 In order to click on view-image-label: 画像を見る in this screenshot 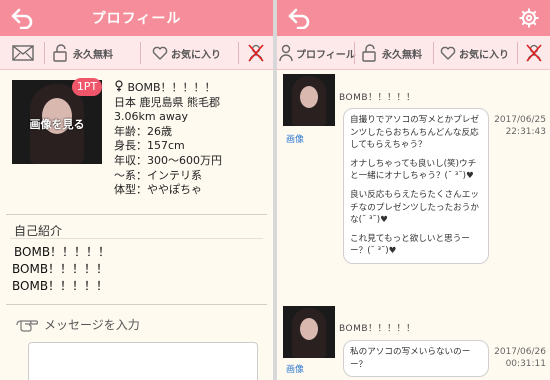, I will do `click(57, 124)`.